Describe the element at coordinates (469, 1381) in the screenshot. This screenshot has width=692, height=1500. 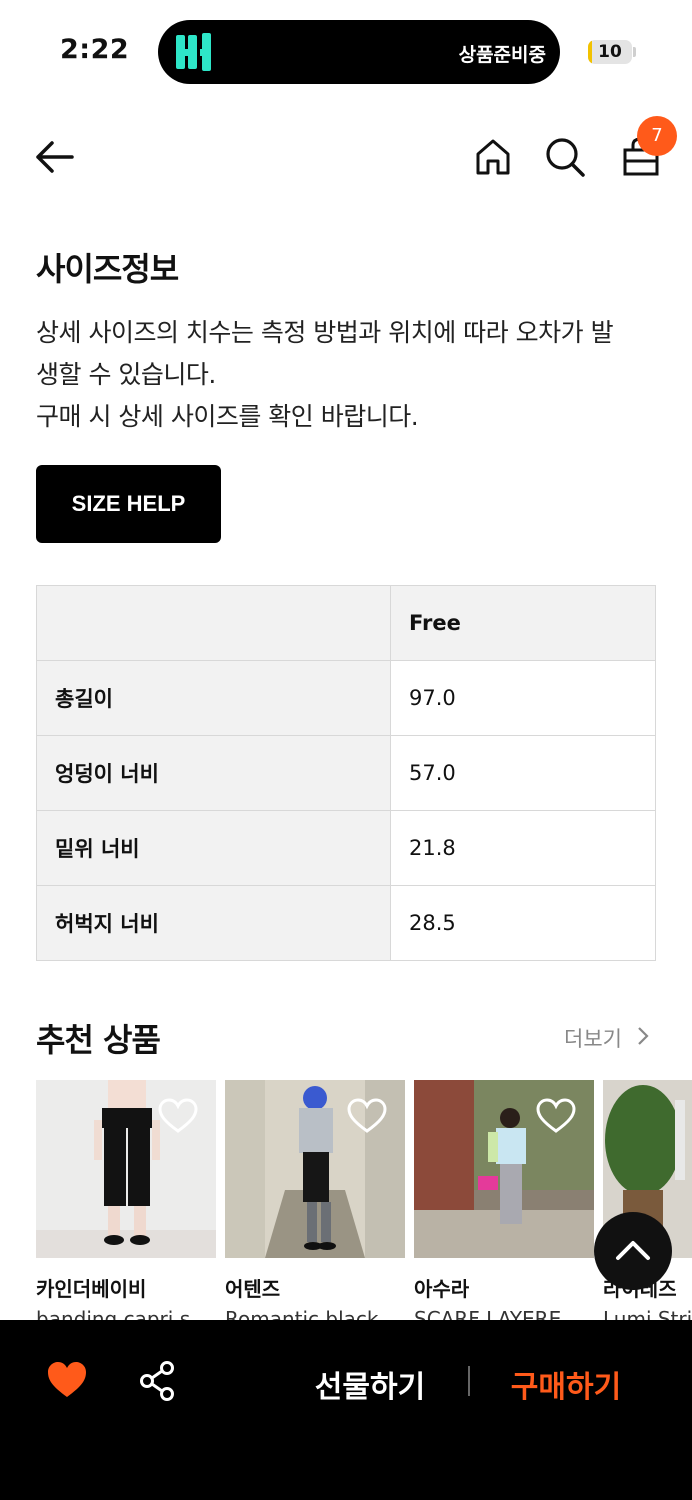
I see `divider` at that location.